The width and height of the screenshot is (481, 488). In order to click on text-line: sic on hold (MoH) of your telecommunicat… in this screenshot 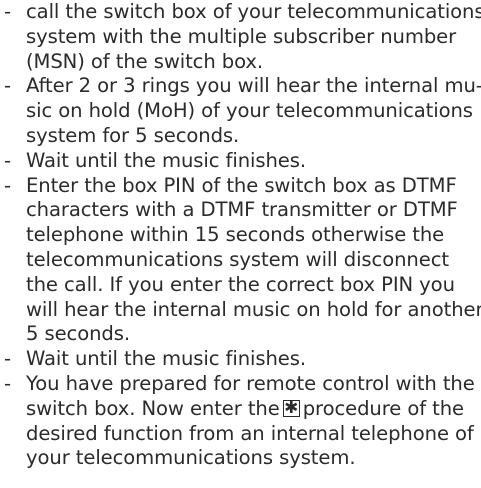, I will do `click(249, 111)`.